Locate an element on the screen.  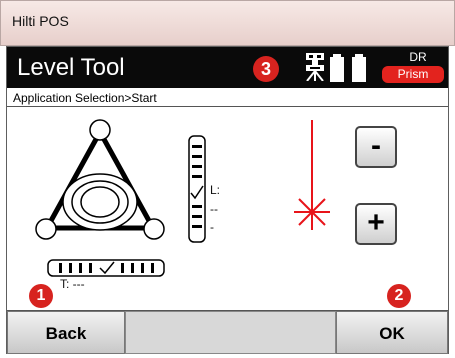
breadcrumb-text: Application Selection>Start is located at coordinates (85, 98).